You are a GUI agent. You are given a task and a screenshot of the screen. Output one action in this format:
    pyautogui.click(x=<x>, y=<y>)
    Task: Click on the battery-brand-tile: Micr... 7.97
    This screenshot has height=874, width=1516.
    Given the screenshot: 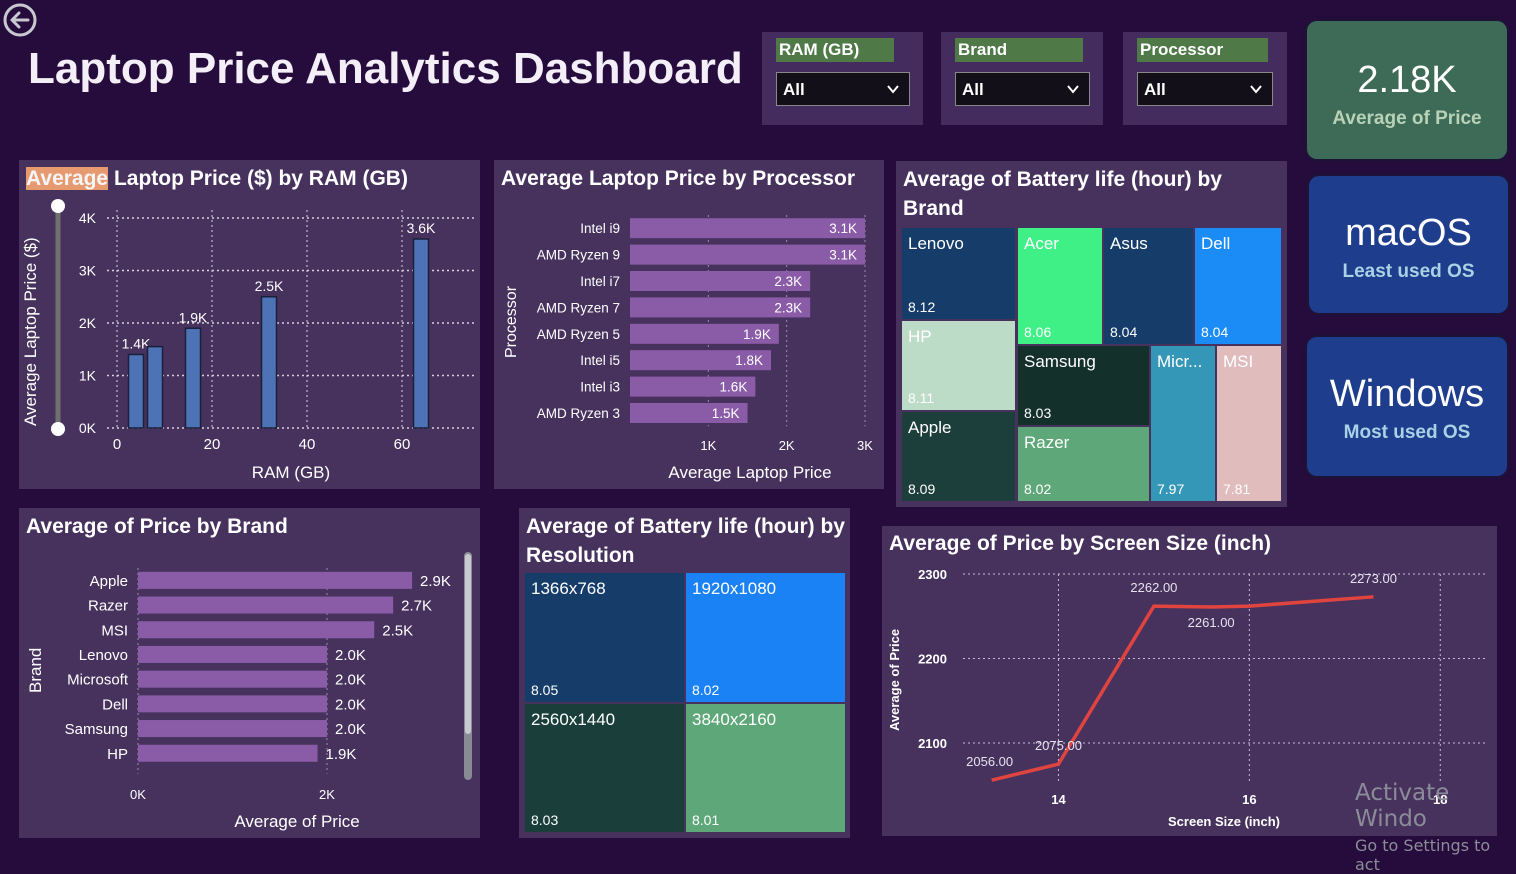 What is the action you would take?
    pyautogui.click(x=1183, y=423)
    